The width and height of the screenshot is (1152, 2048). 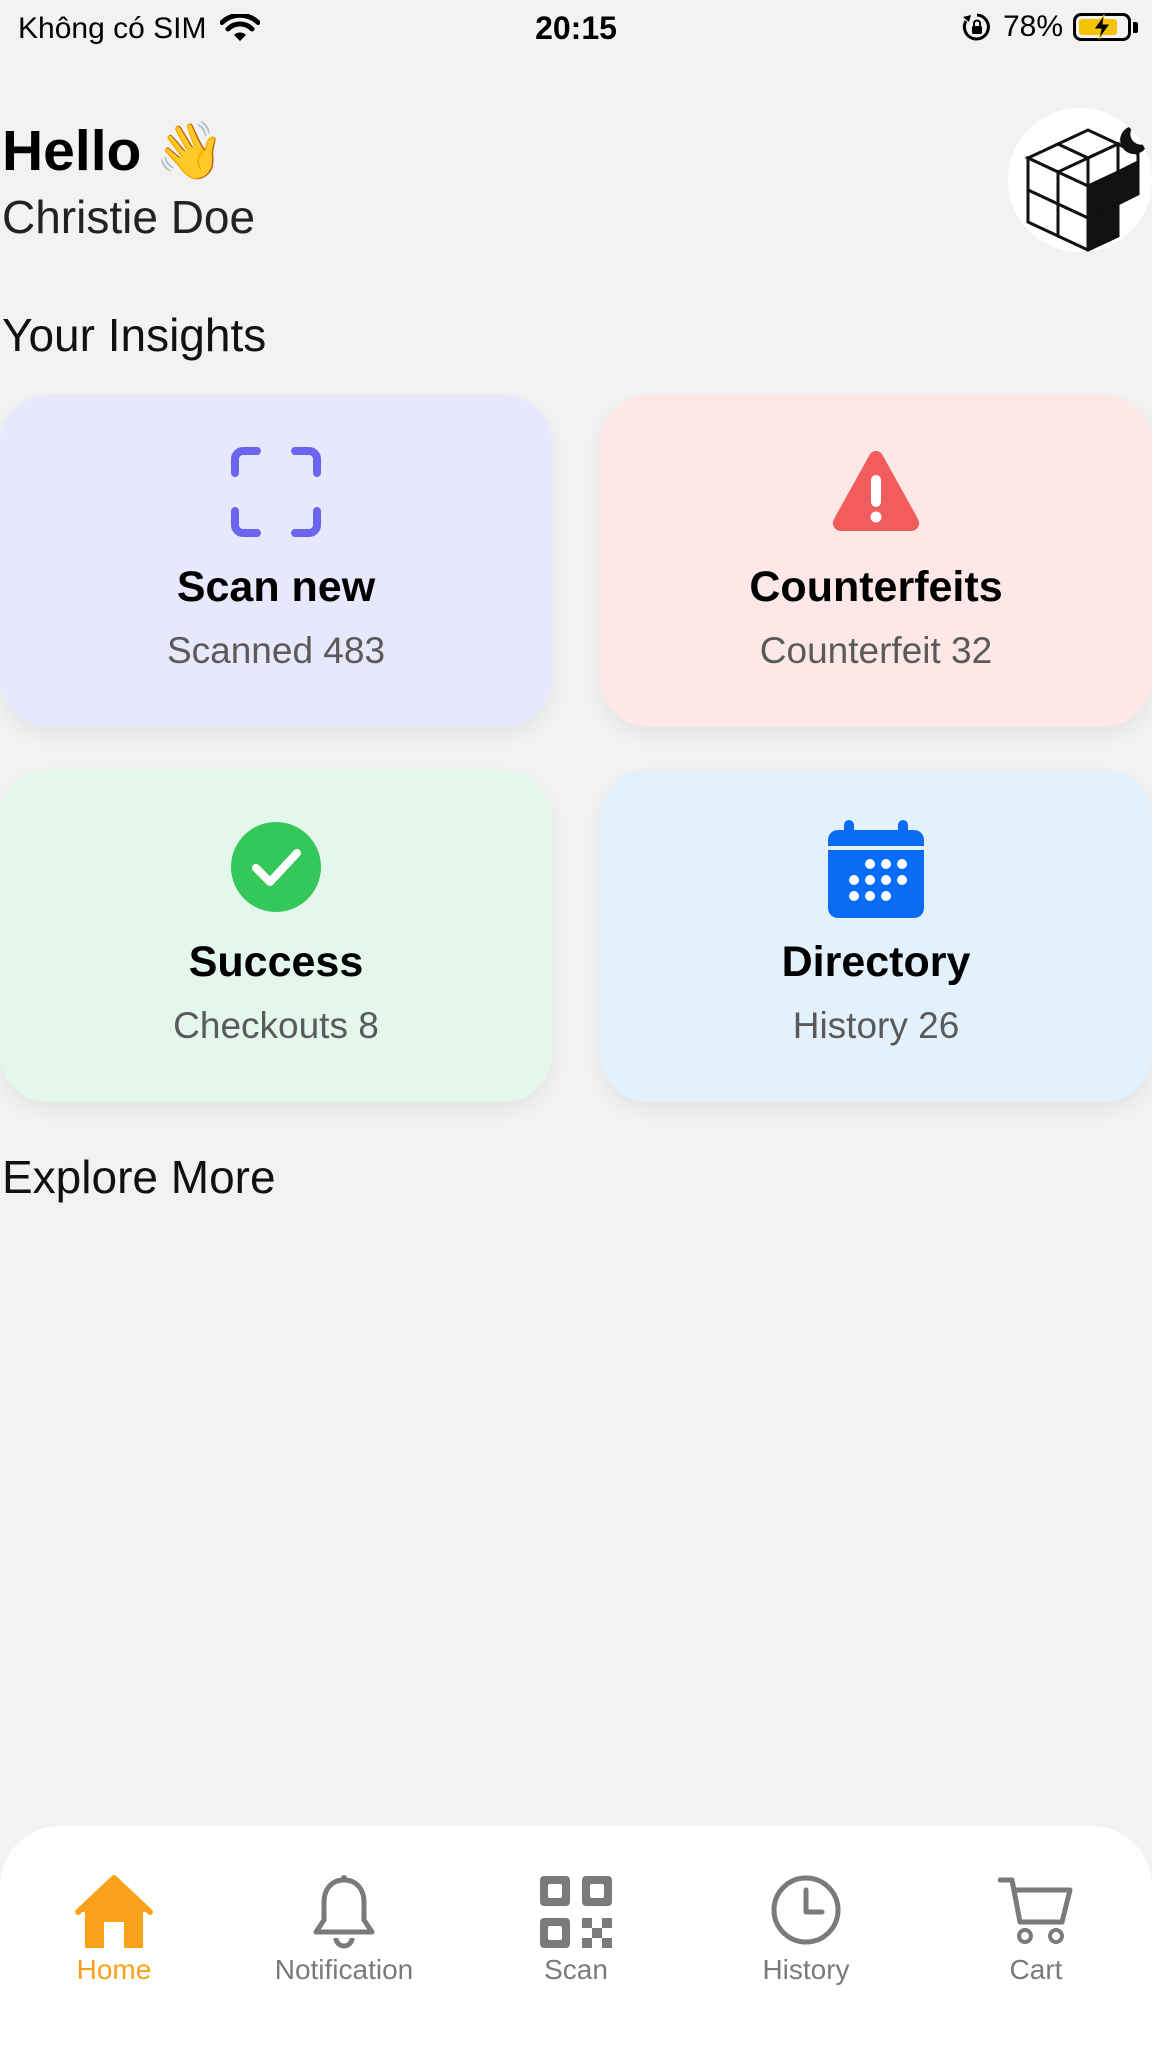 I want to click on card-scan-new: Scan new Scanned 483, so click(x=276, y=561).